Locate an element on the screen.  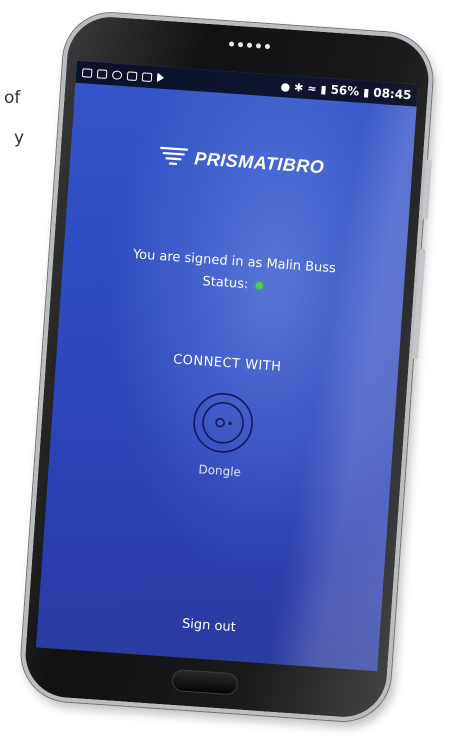
status-label: Status: is located at coordinates (225, 283).